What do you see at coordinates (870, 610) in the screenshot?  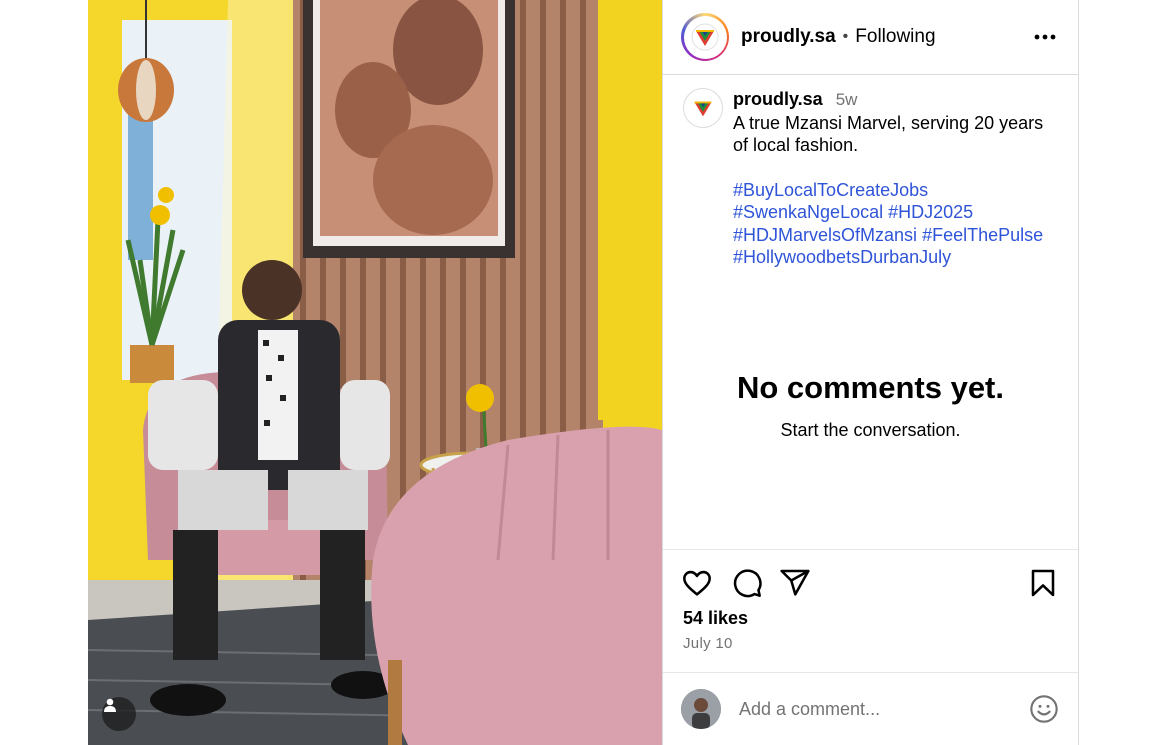 I see `post-actions-section: 54 likes July 10` at bounding box center [870, 610].